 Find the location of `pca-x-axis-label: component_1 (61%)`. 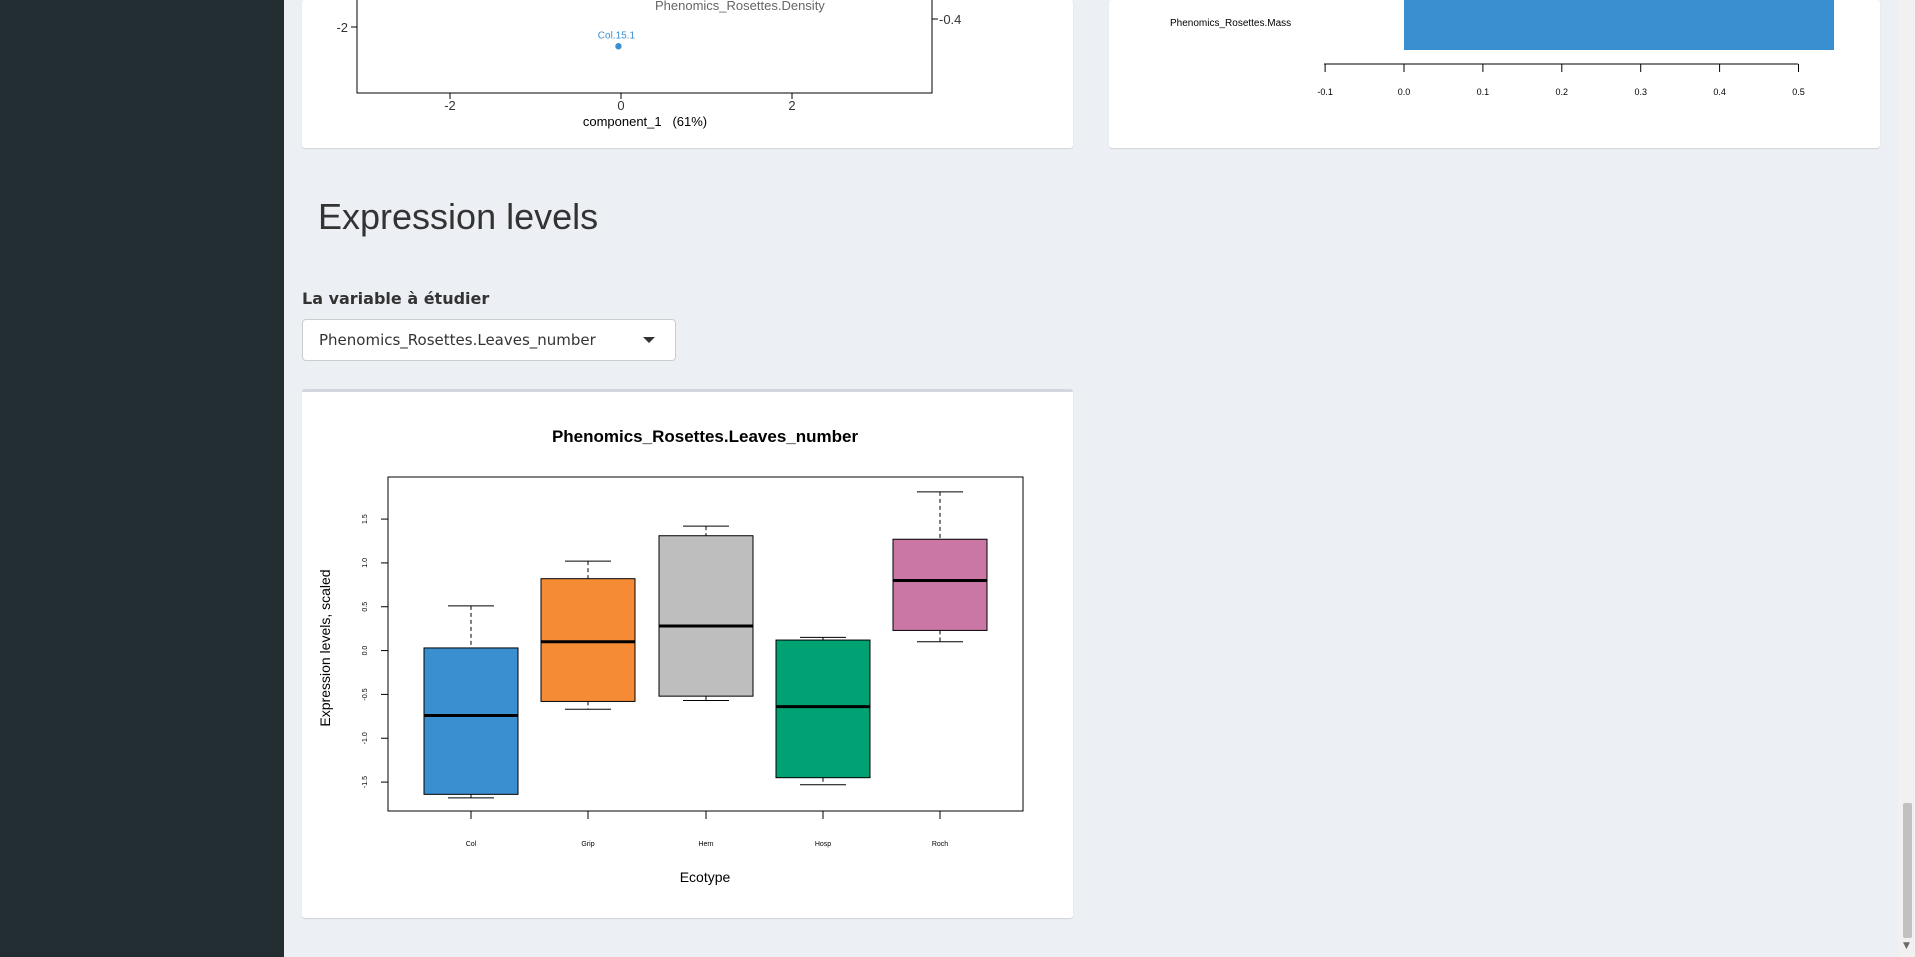

pca-x-axis-label: component_1 (61%) is located at coordinates (645, 121).